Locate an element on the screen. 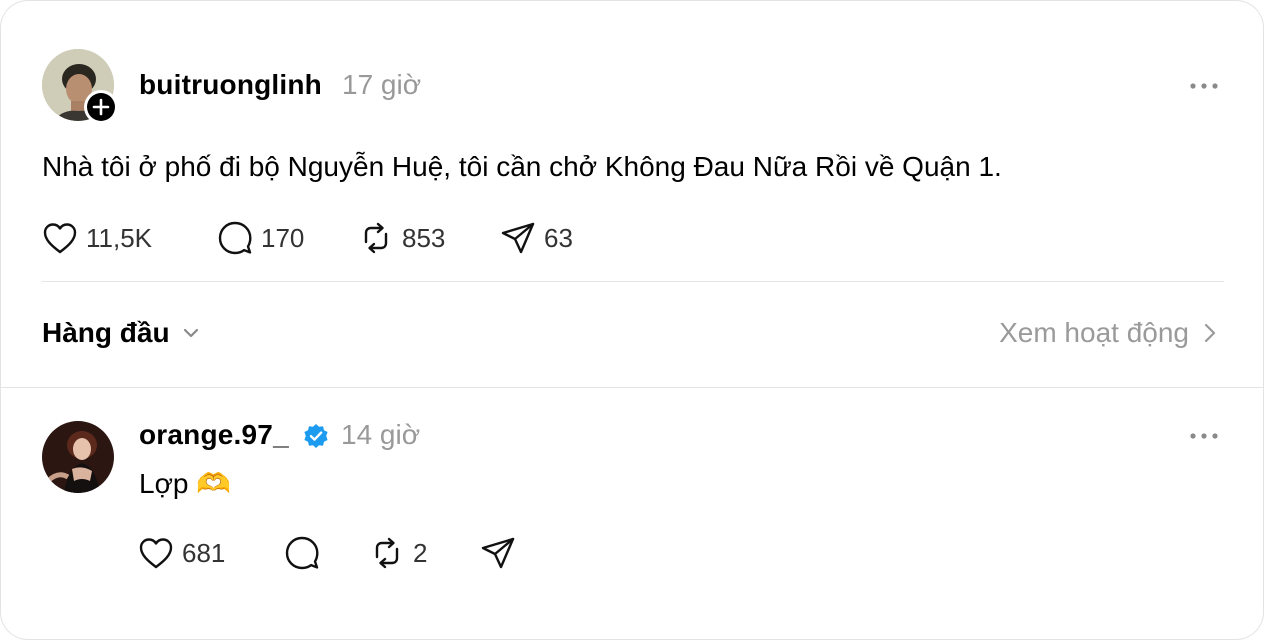  repost-count: 2 is located at coordinates (420, 552).